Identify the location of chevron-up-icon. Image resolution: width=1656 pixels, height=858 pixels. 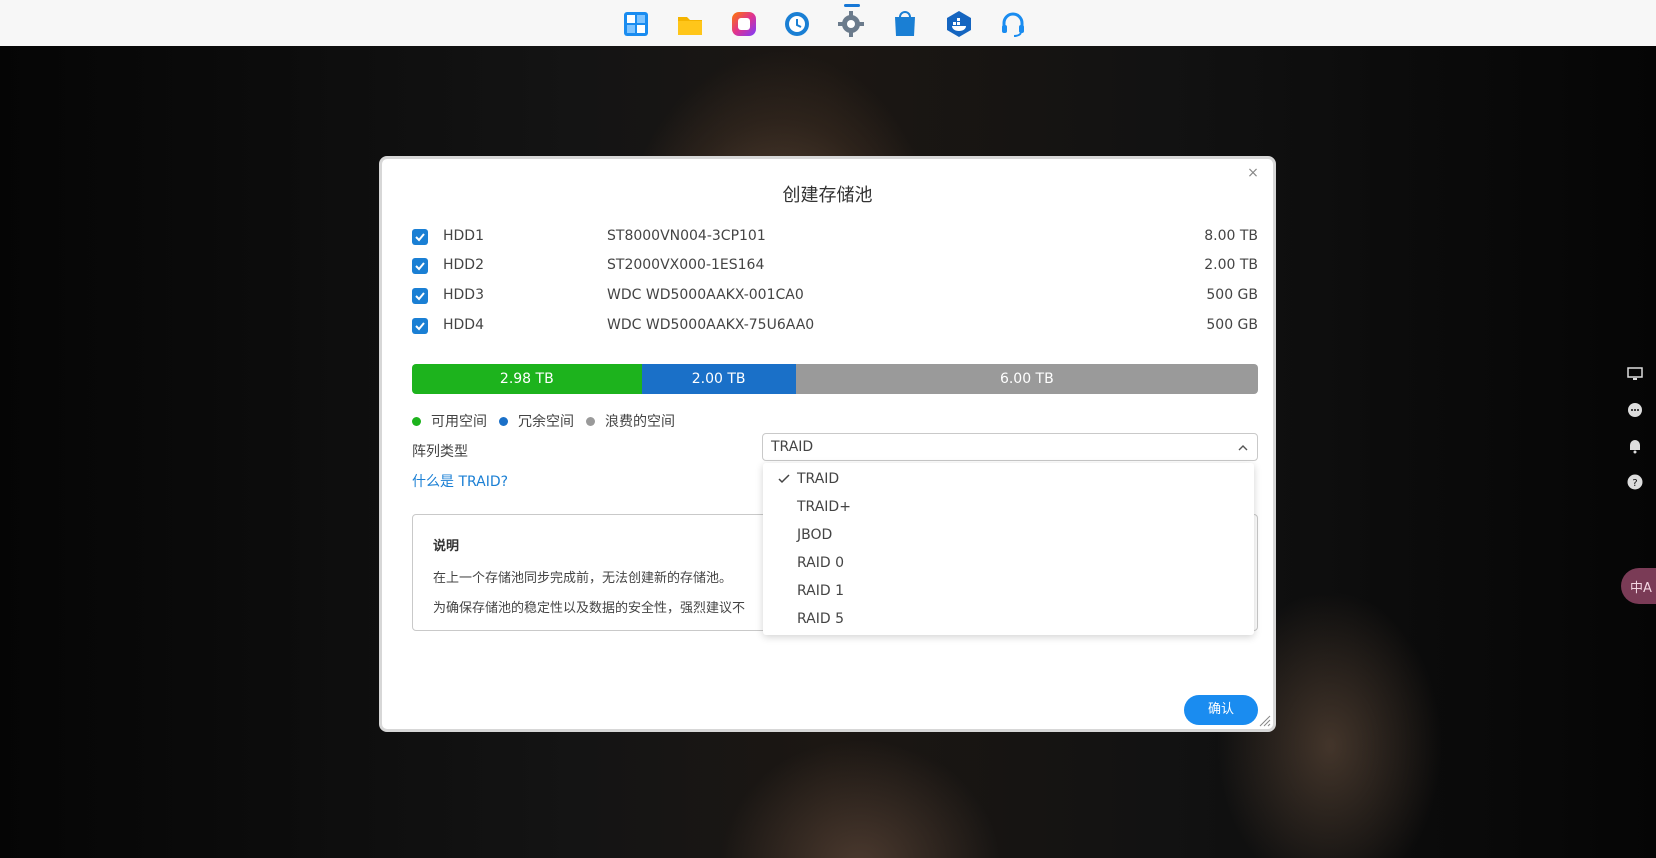
(1243, 448).